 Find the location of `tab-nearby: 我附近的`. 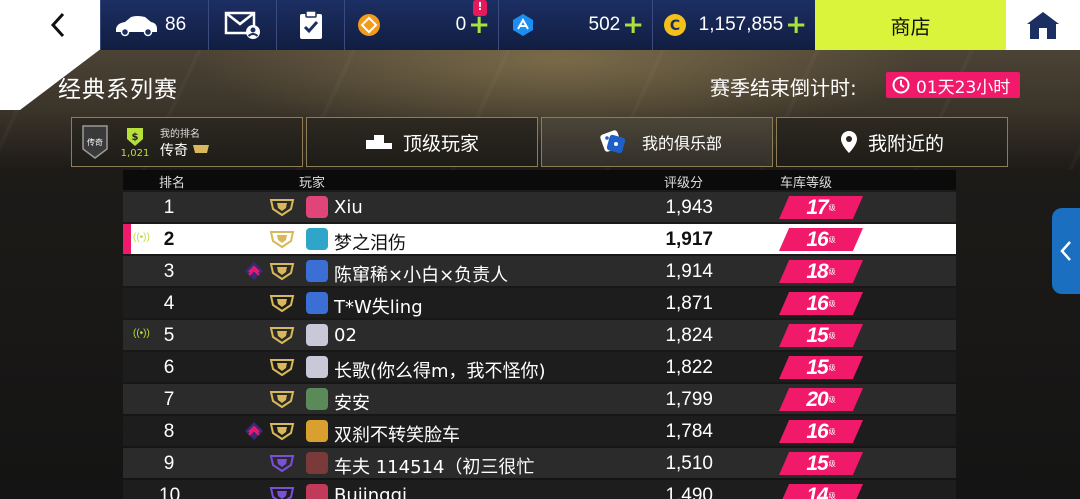

tab-nearby: 我附近的 is located at coordinates (892, 142).